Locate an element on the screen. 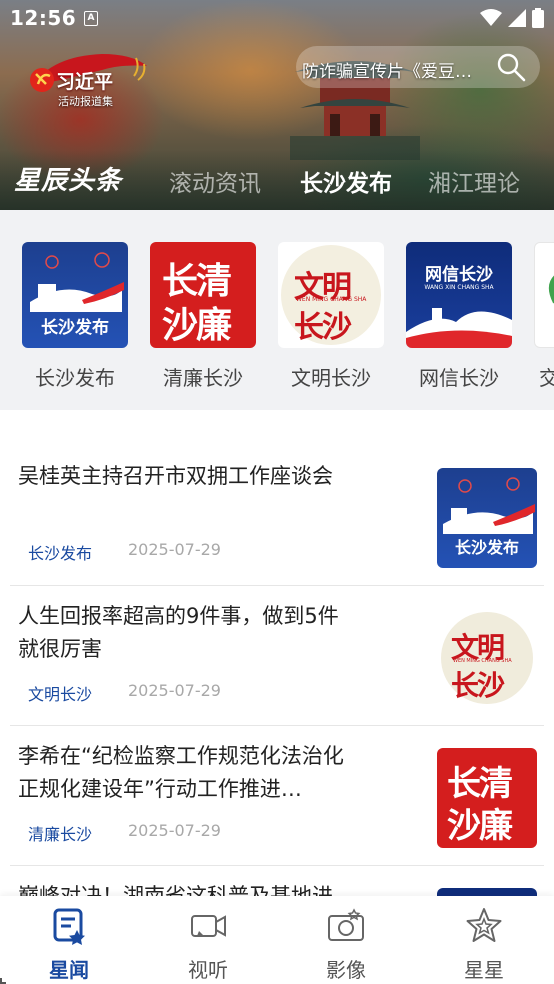 This screenshot has width=554, height=984. nav-yingxiang: 影像 is located at coordinates (346, 944).